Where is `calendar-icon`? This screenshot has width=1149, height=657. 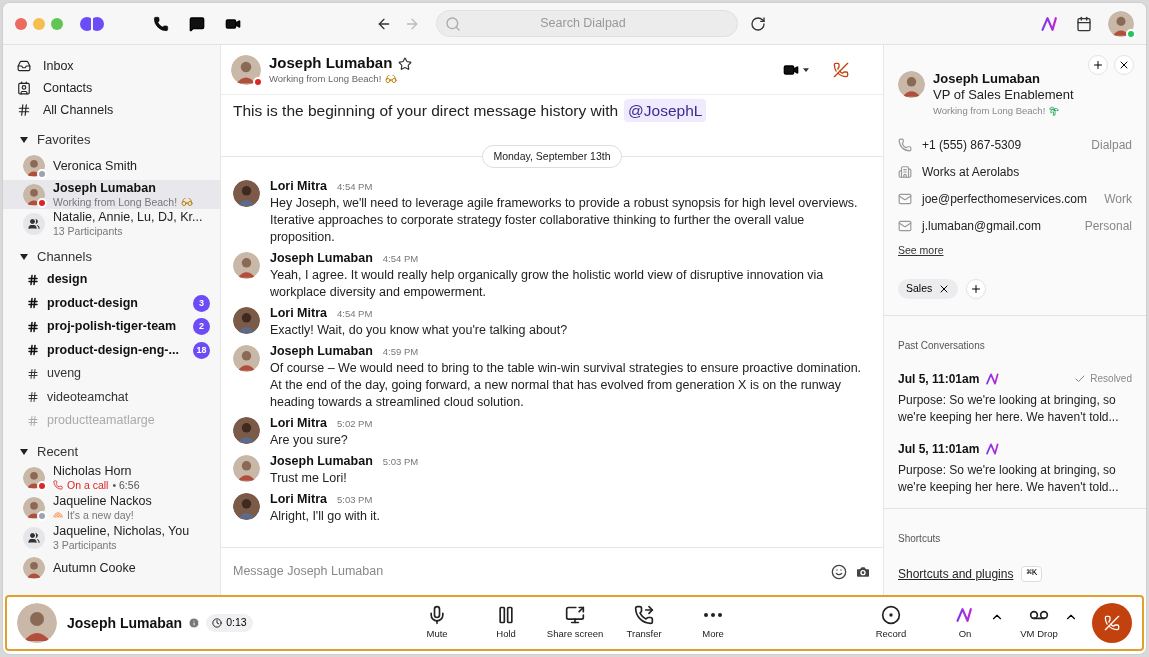
calendar-icon is located at coordinates (1084, 23).